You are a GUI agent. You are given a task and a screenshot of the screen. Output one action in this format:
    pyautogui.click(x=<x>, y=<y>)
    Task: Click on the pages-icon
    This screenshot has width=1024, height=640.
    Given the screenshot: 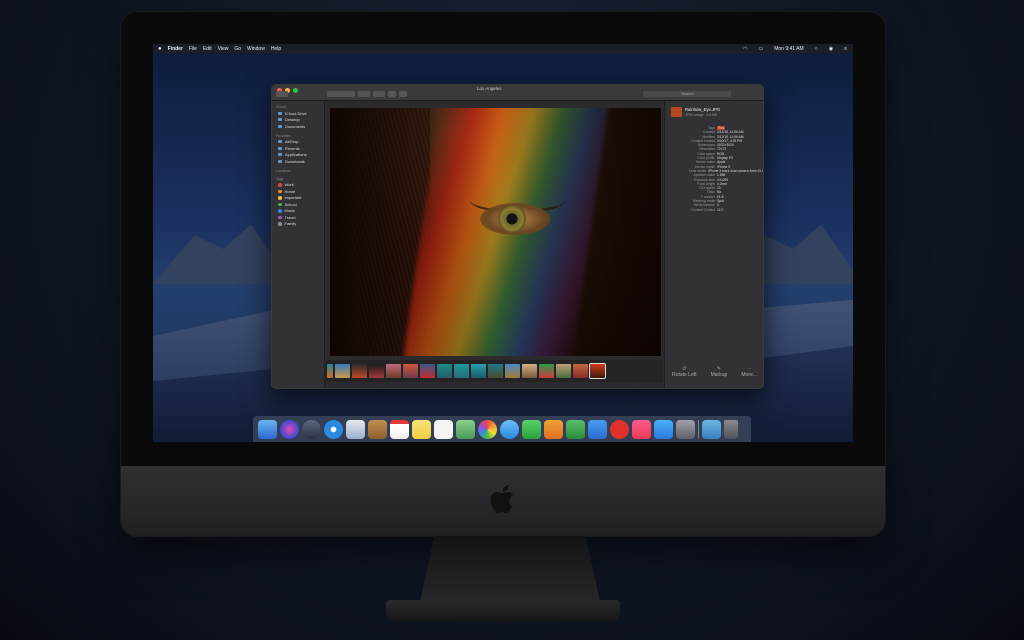 What is the action you would take?
    pyautogui.click(x=553, y=429)
    